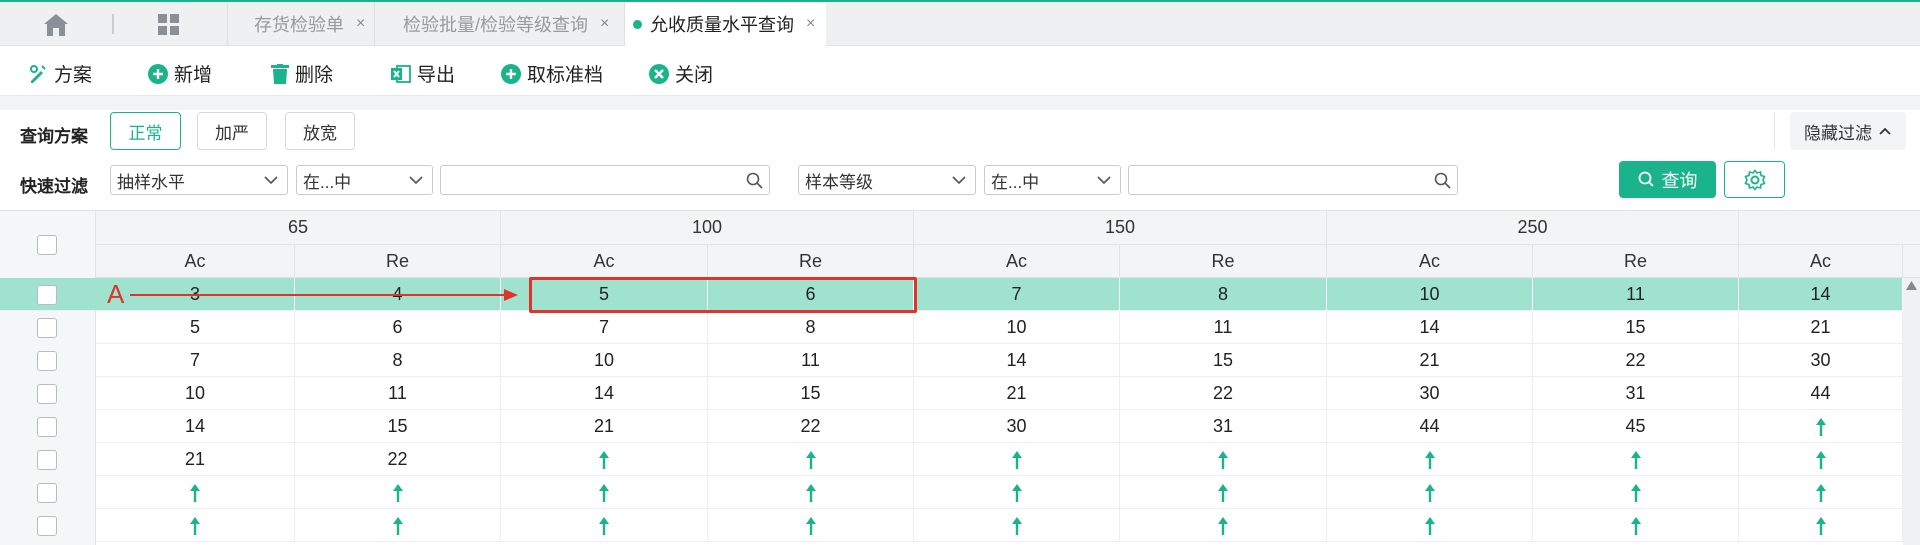  Describe the element at coordinates (145, 131) in the screenshot. I see `scheme-normal-button: 正常` at that location.